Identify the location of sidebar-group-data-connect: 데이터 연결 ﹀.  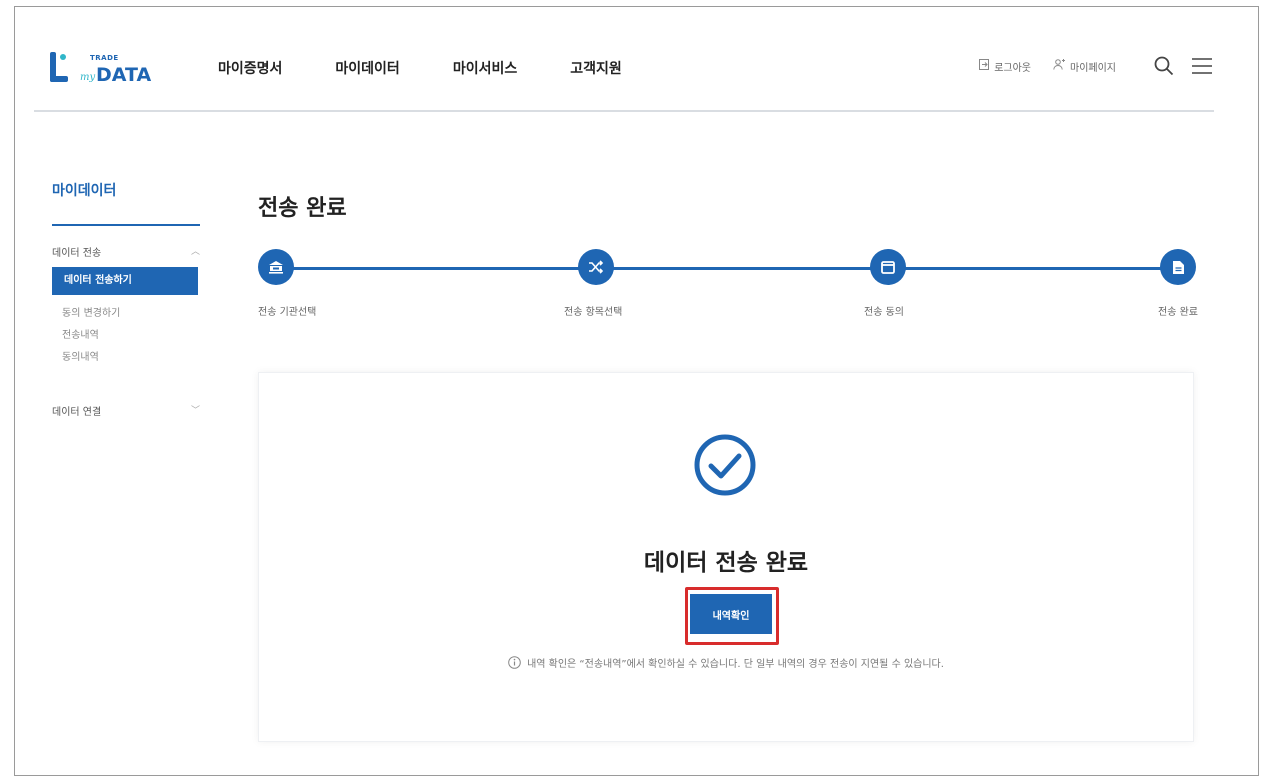
(126, 410).